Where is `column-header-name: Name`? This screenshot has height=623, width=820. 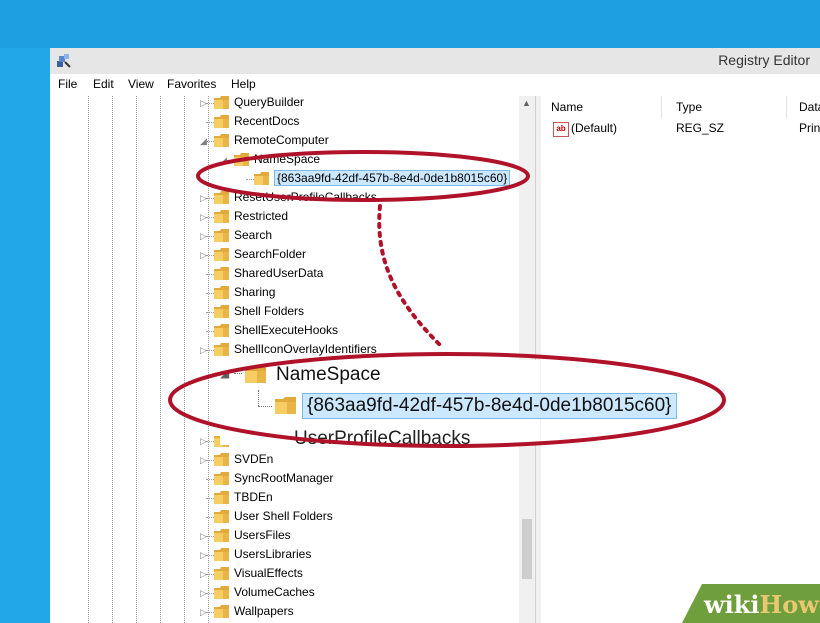
column-header-name: Name is located at coordinates (567, 107).